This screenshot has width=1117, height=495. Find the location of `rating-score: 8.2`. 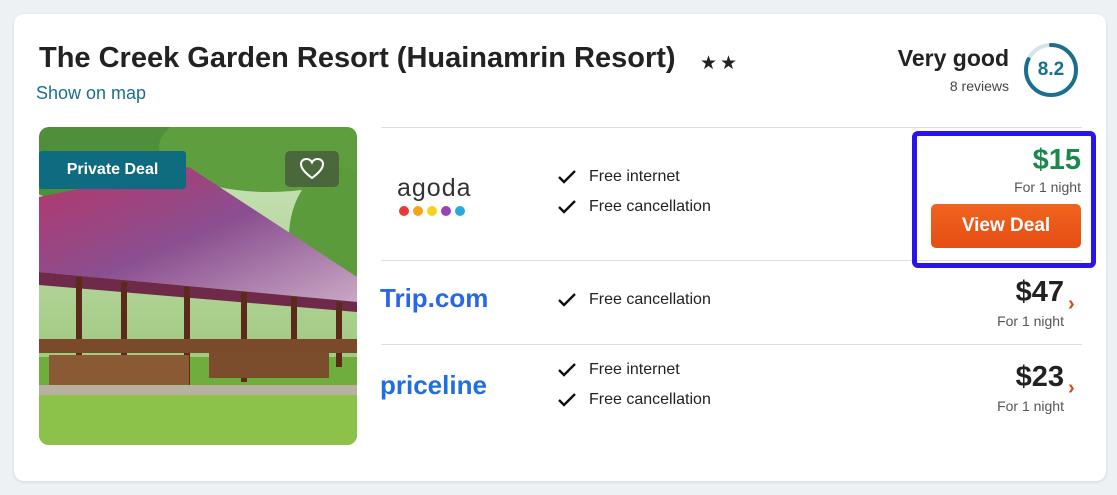

rating-score: 8.2 is located at coordinates (1051, 69).